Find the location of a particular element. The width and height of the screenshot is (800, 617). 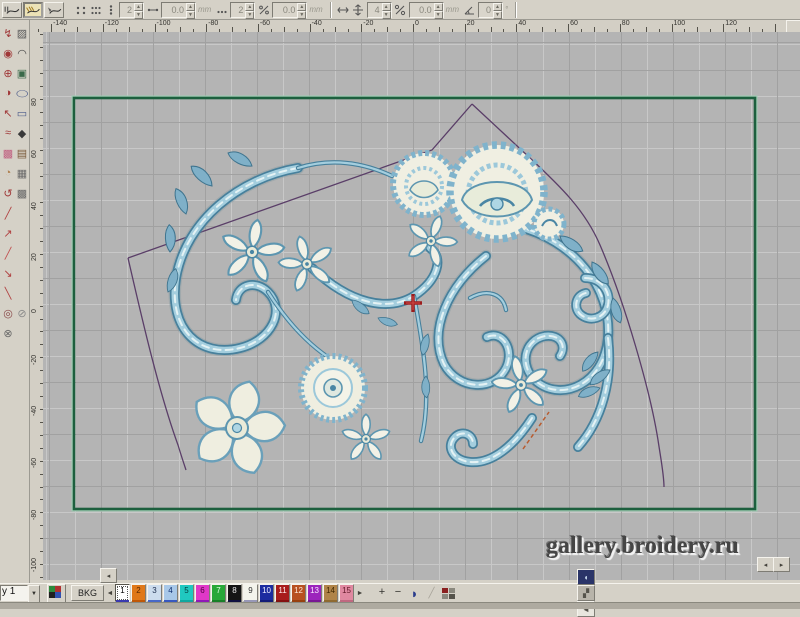

curve-stitch-button is located at coordinates (54, 9).